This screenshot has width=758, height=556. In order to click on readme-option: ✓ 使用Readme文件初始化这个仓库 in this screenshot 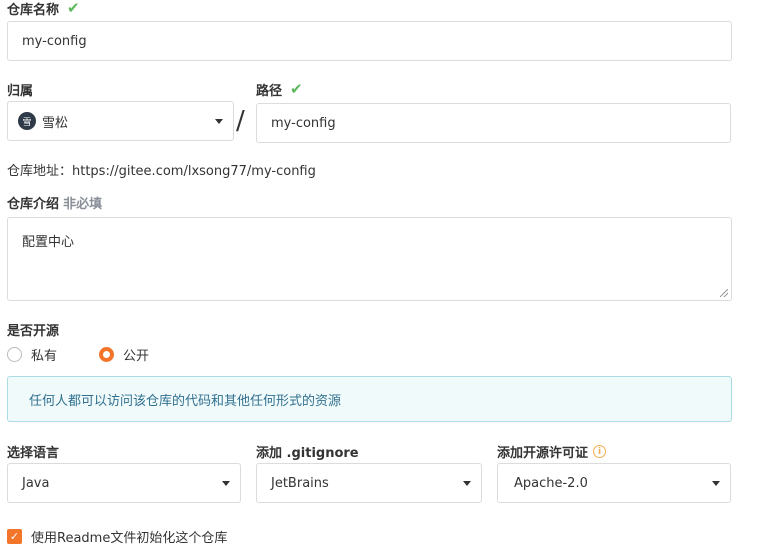, I will do `click(117, 536)`.